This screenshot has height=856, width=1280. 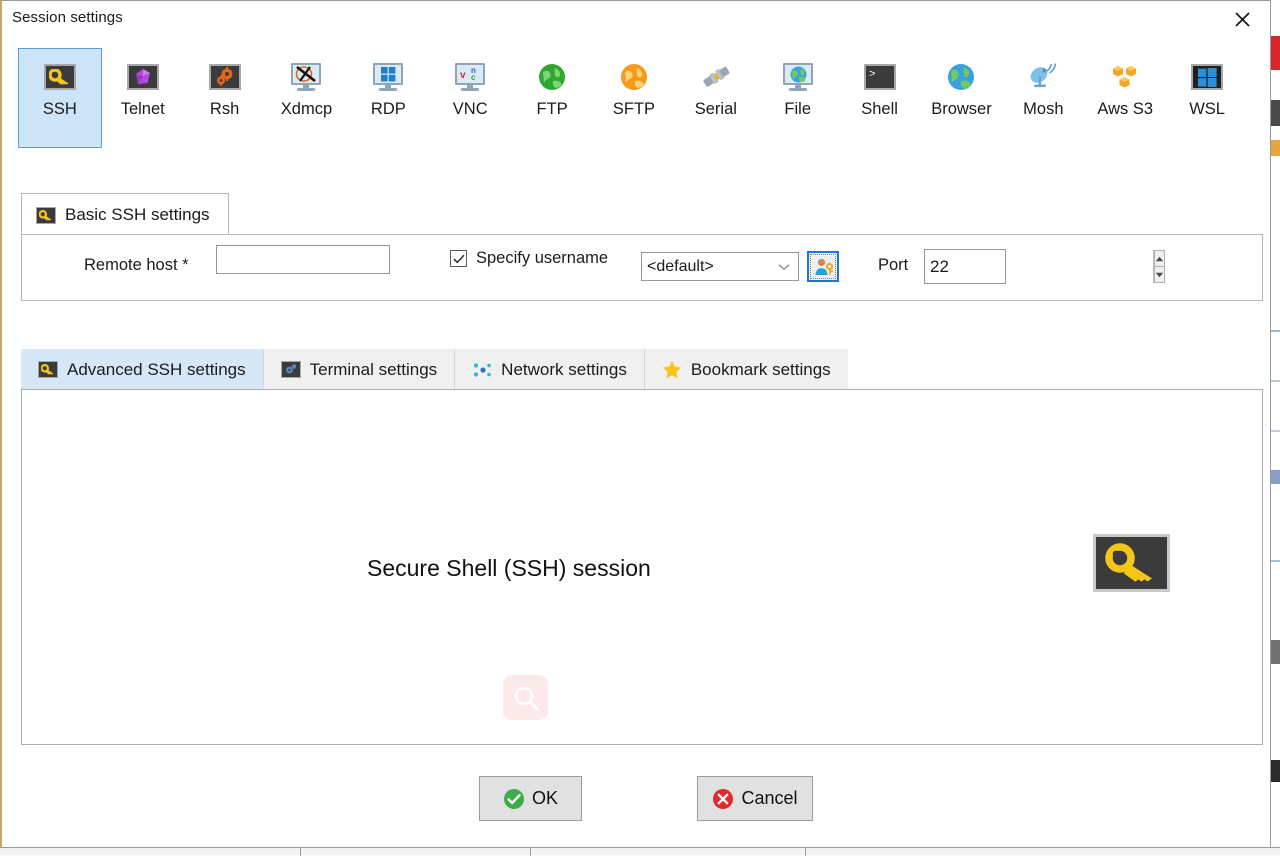 What do you see at coordinates (716, 109) in the screenshot?
I see `protocol-label: Serial` at bounding box center [716, 109].